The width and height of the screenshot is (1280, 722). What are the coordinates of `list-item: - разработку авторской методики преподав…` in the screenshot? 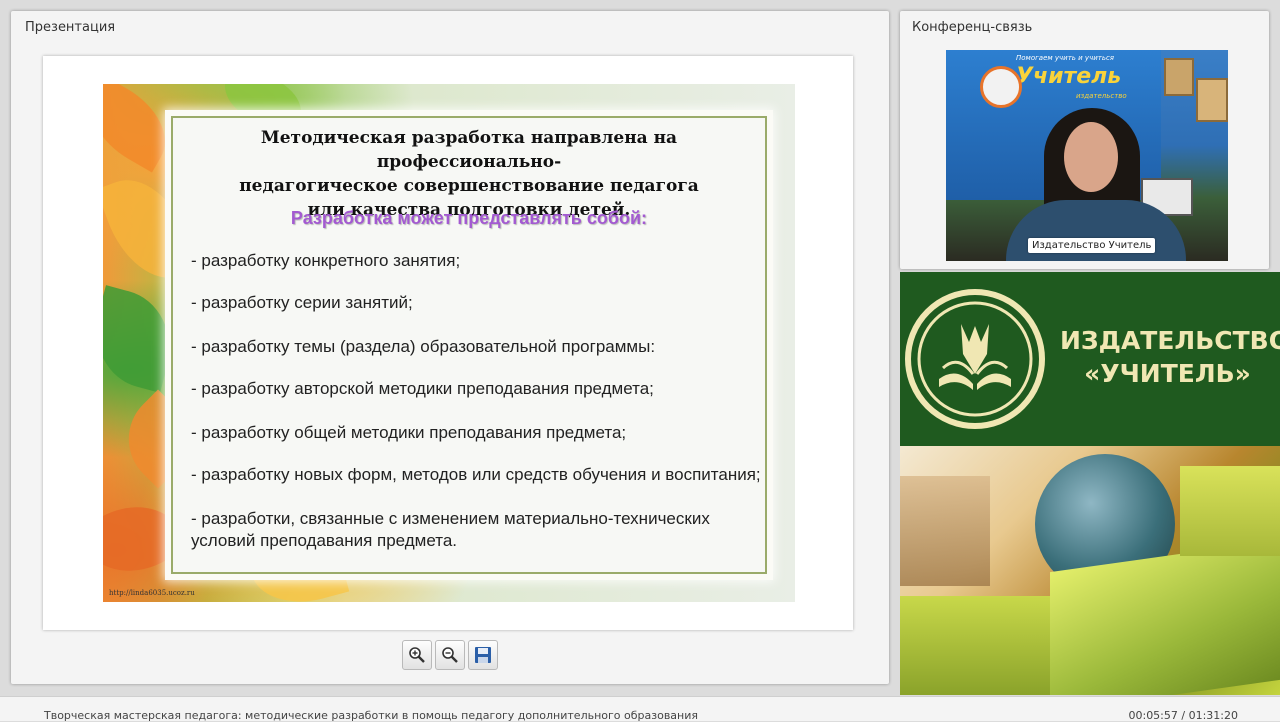 It's located at (422, 388).